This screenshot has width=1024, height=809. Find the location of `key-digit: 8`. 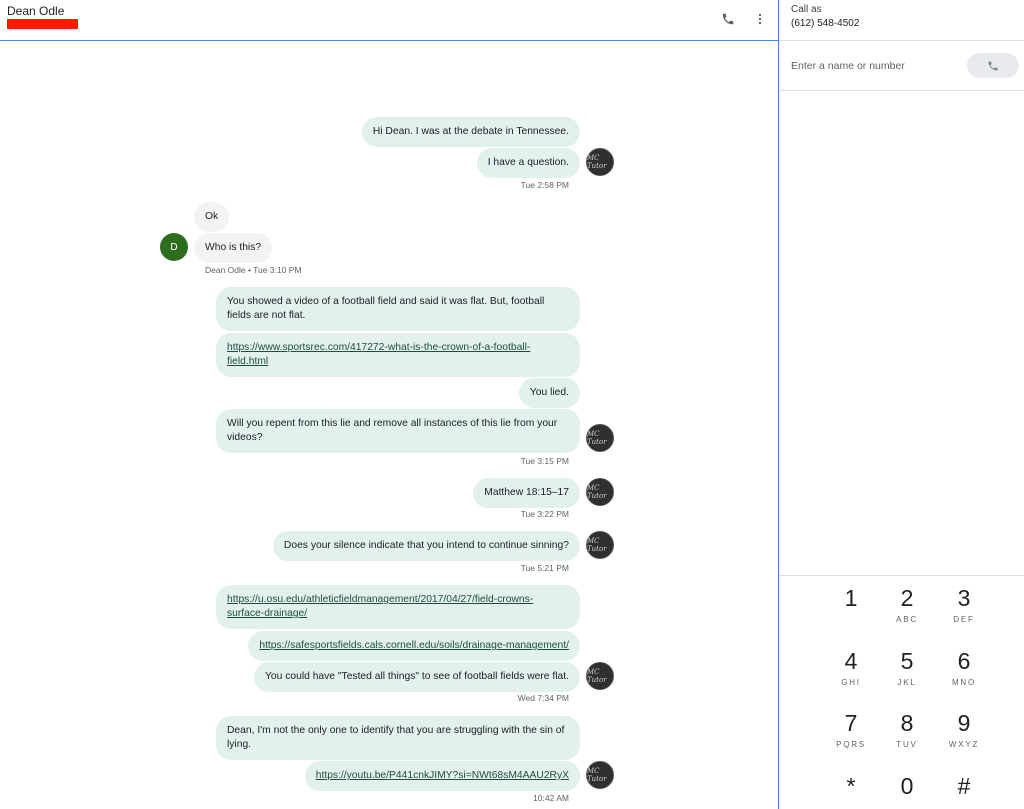

key-digit: 8 is located at coordinates (907, 723).